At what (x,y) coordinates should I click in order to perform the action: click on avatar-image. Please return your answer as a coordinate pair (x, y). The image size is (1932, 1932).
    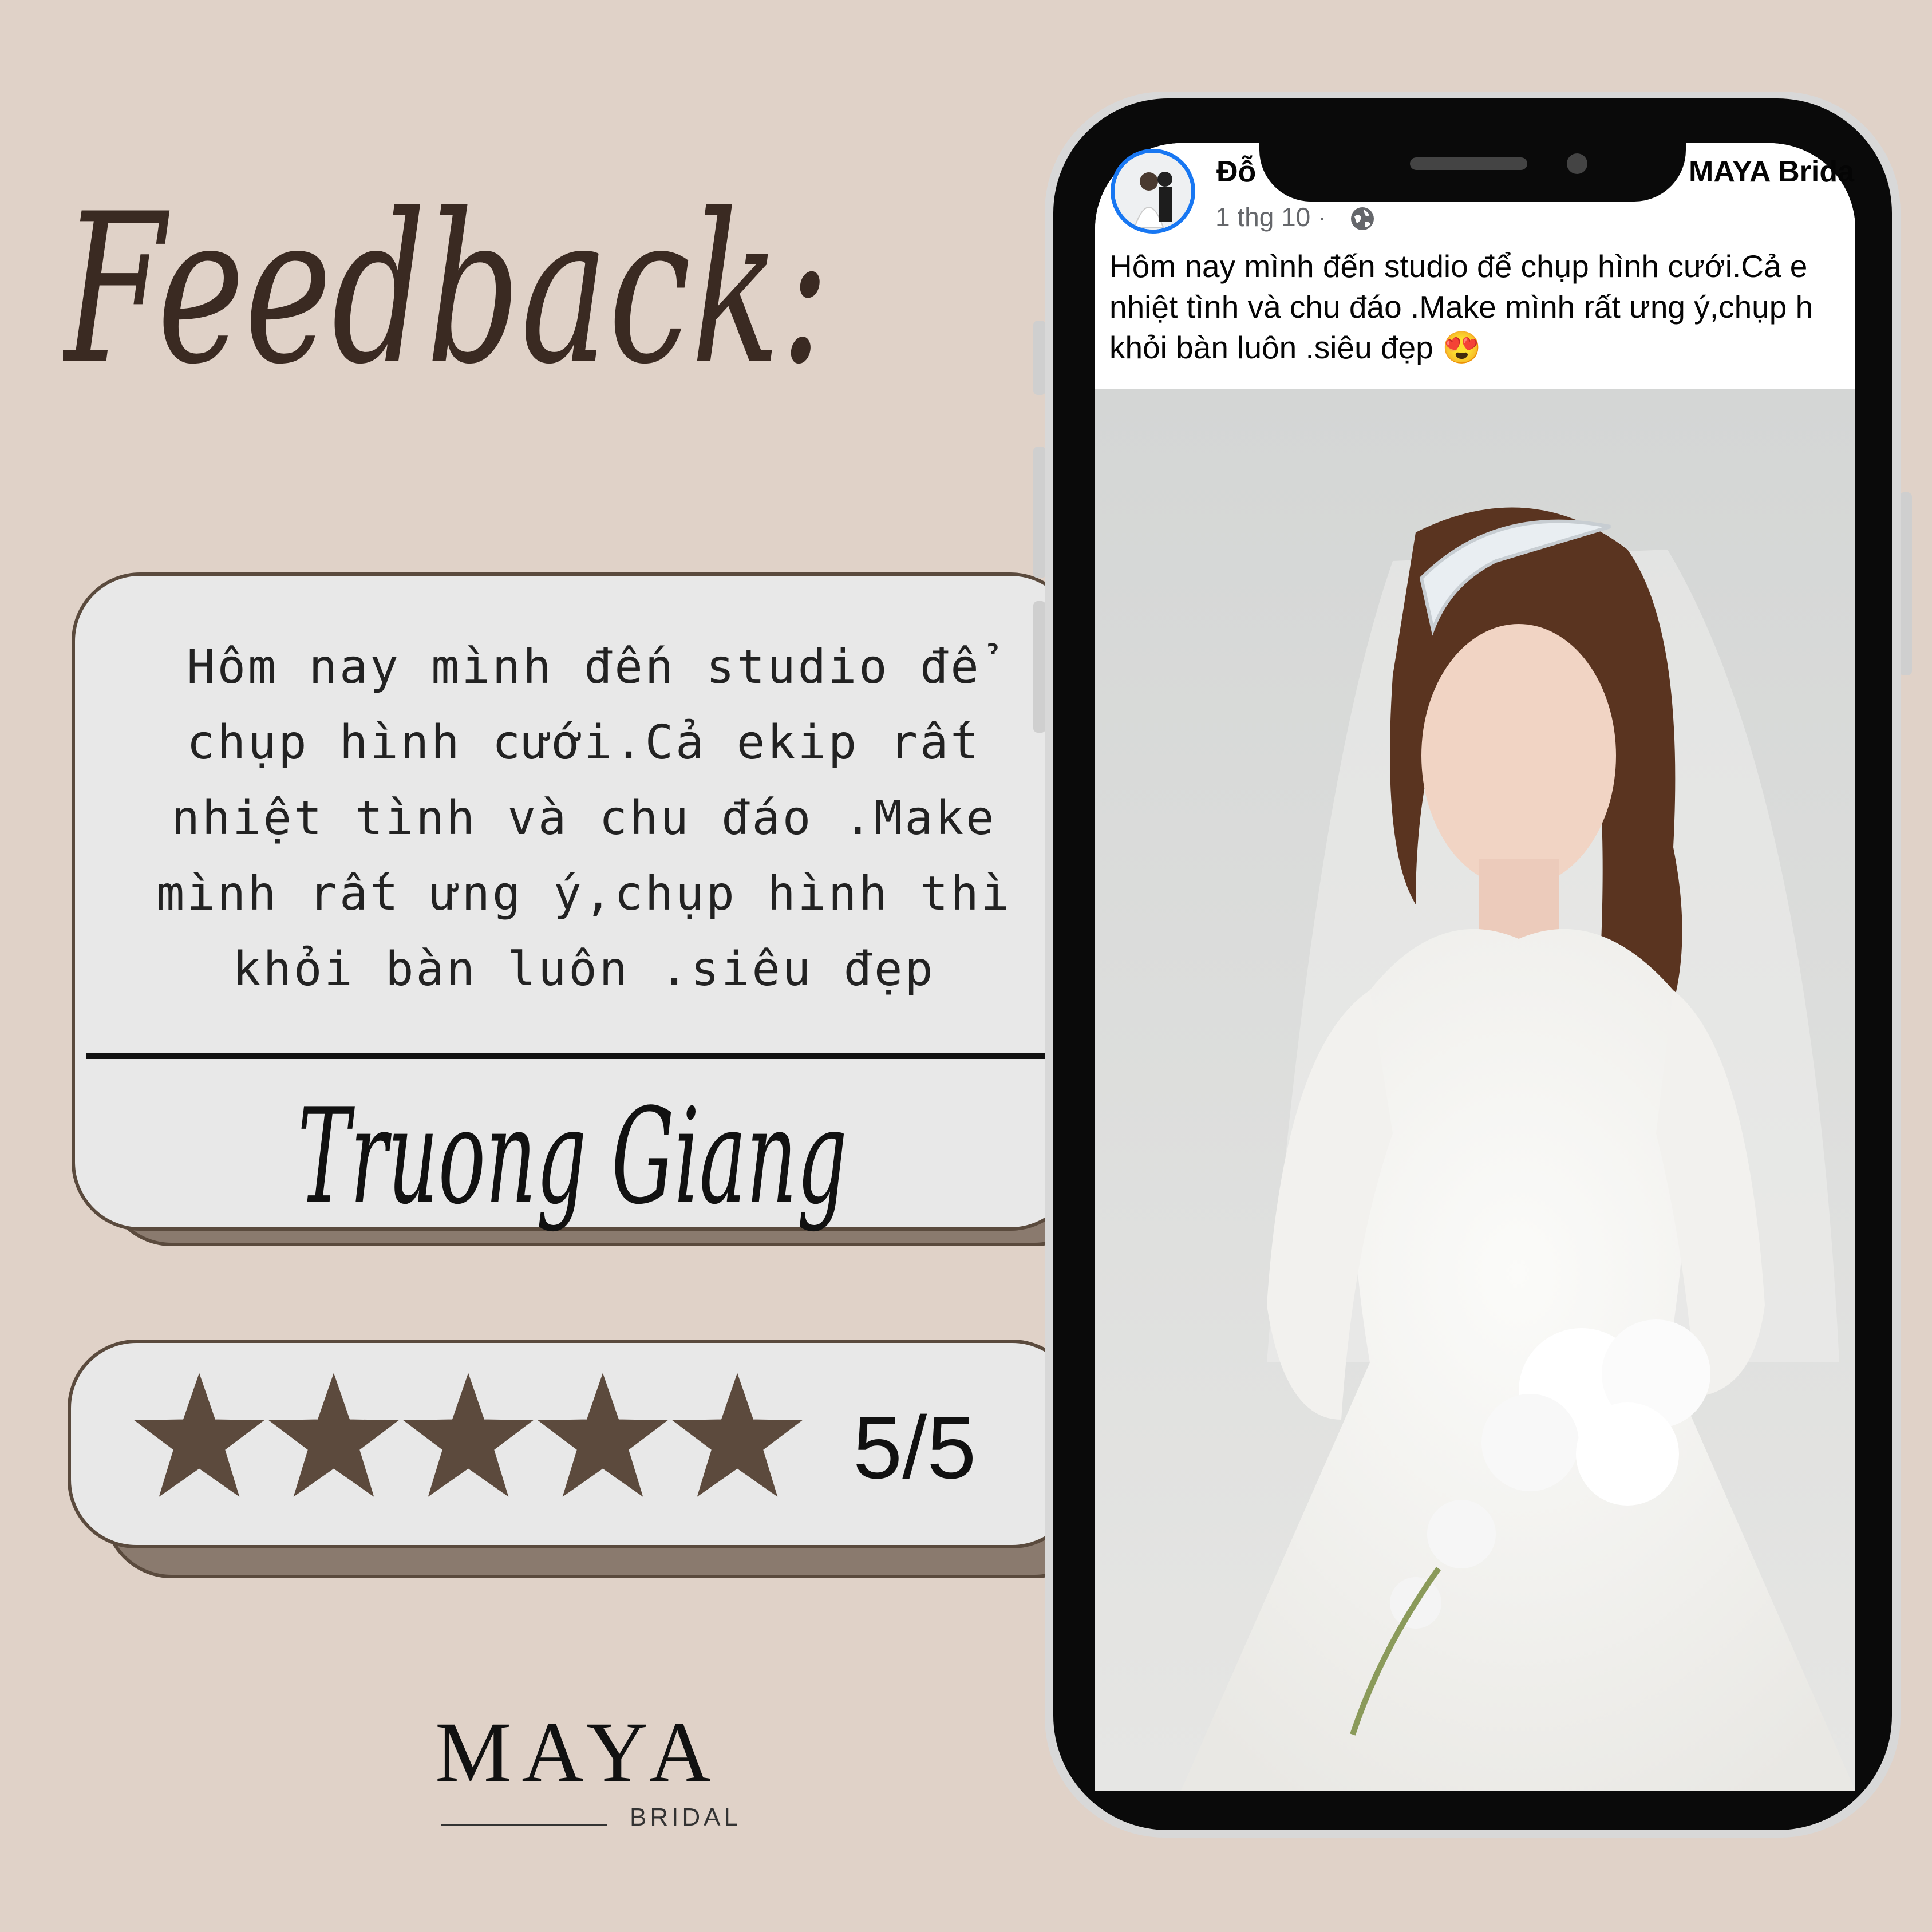
    Looking at the image, I should click on (1153, 191).